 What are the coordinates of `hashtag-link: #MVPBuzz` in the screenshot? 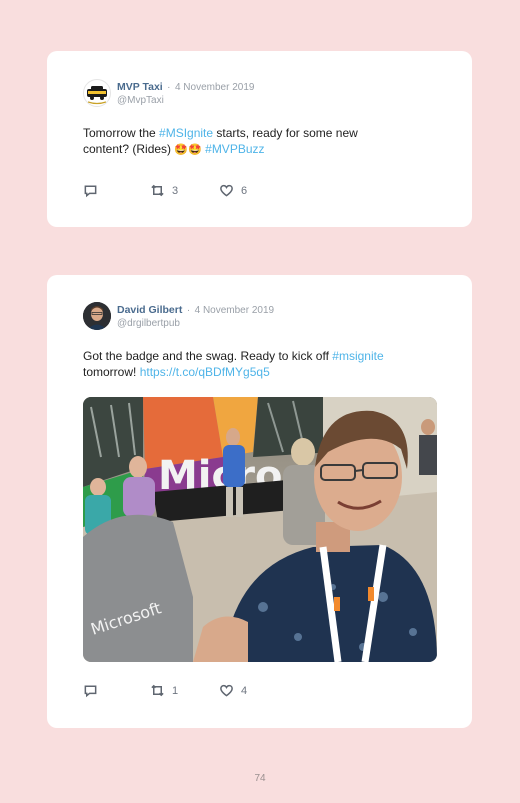 It's located at (234, 149).